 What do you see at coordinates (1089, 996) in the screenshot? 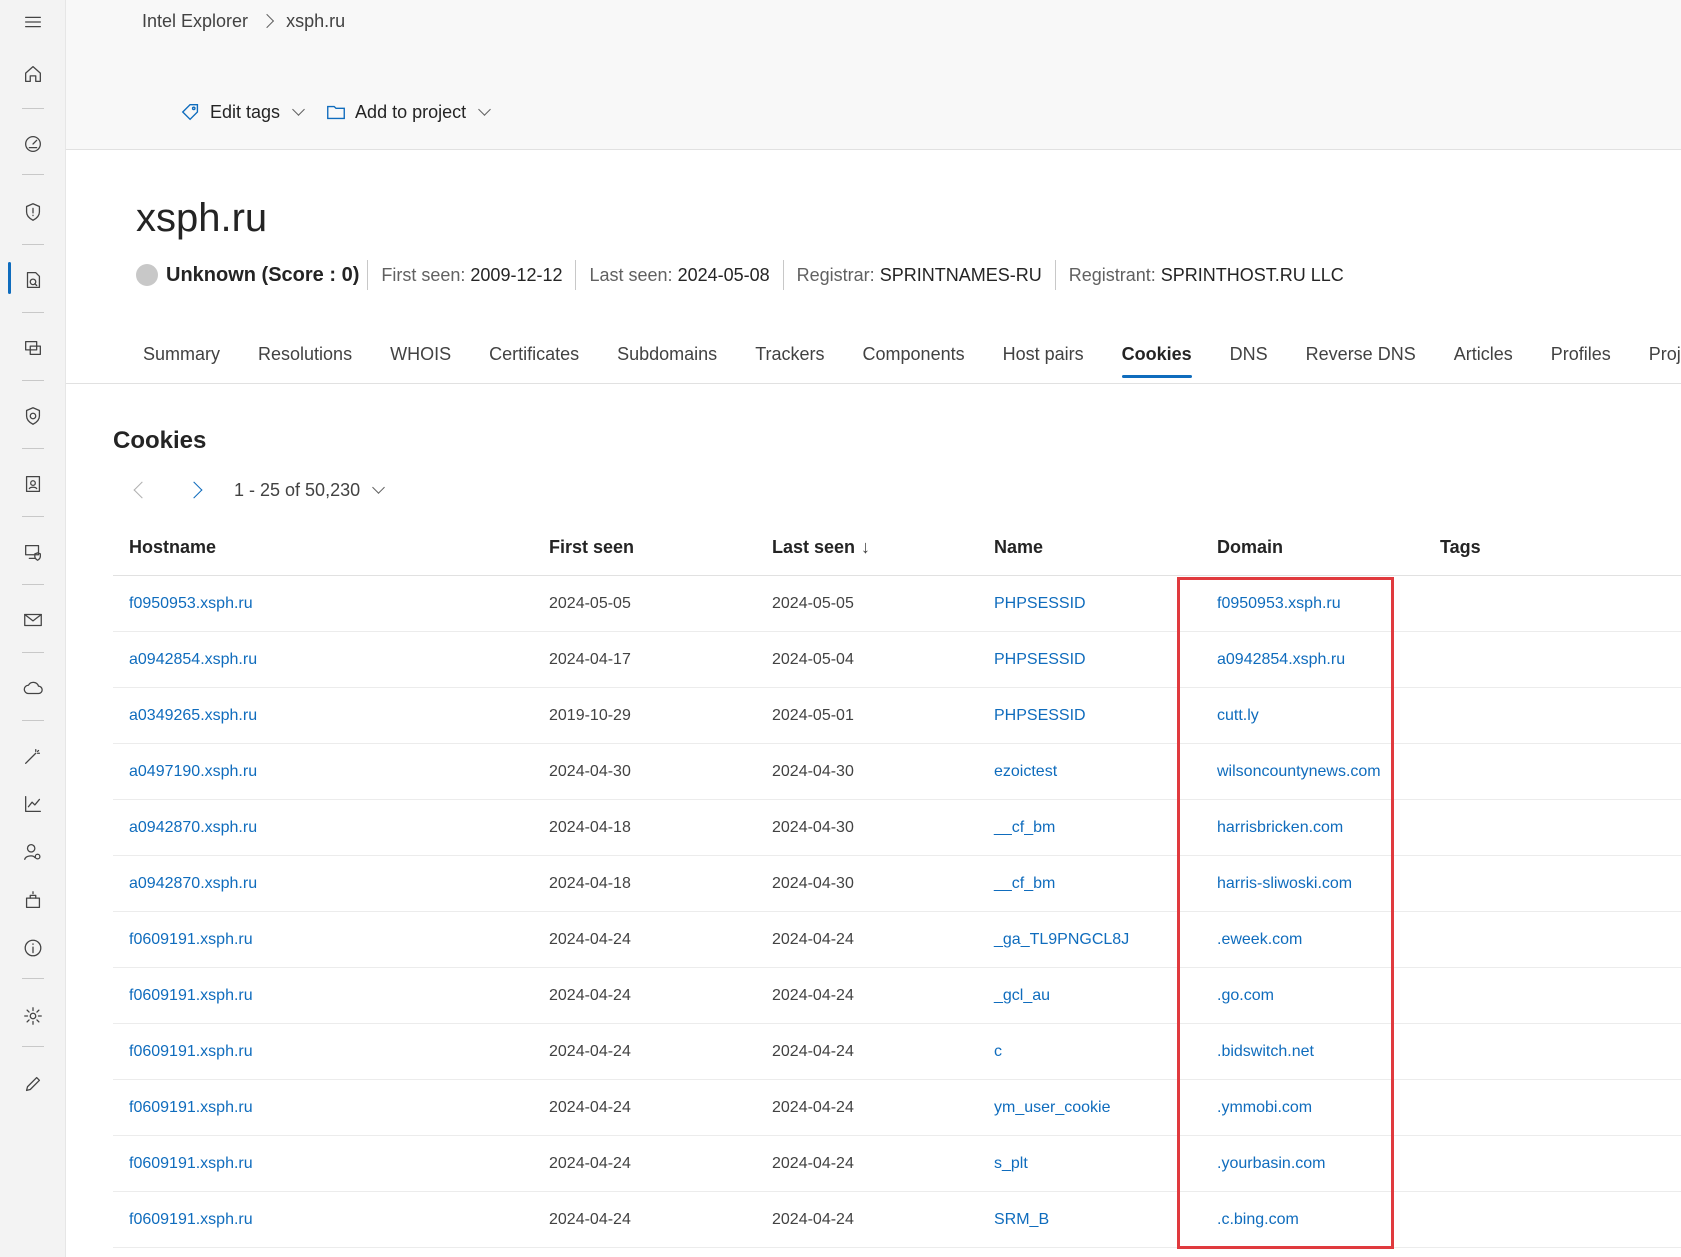
I see `cookie-name-link: _gcl_au` at bounding box center [1089, 996].